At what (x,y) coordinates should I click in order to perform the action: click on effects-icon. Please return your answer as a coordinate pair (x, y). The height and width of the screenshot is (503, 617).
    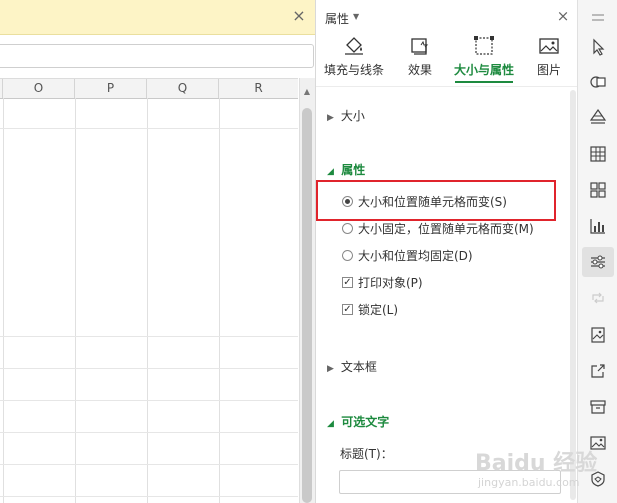
    Looking at the image, I should click on (420, 46).